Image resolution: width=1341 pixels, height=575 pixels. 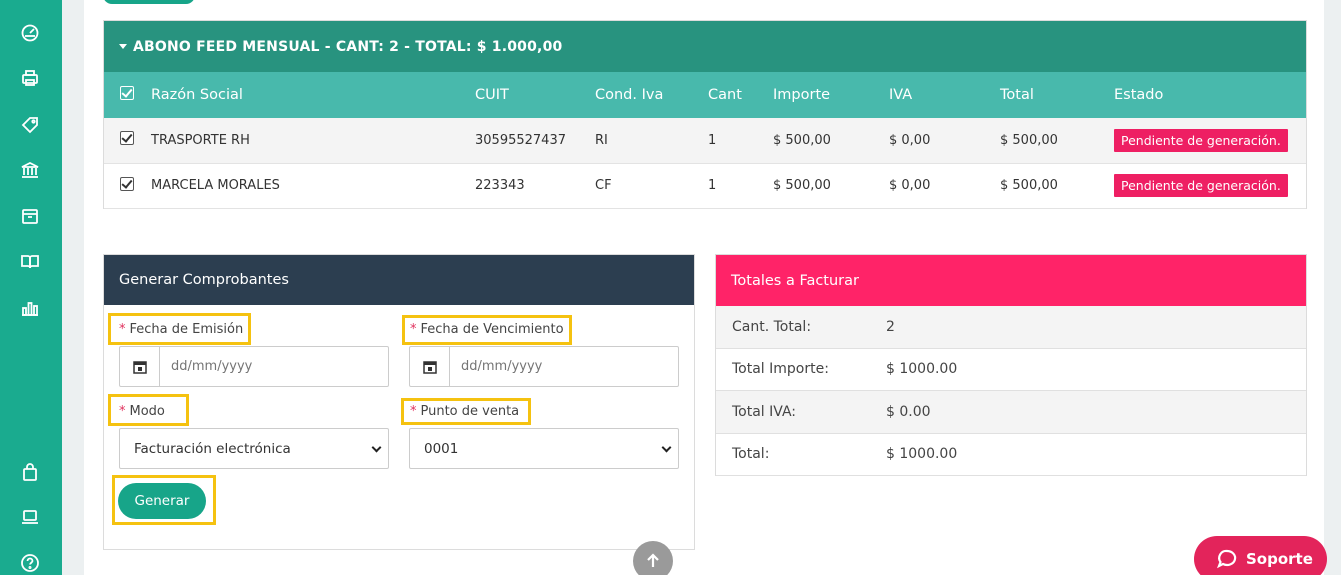 I want to click on col-iva: IVA, so click(x=901, y=95).